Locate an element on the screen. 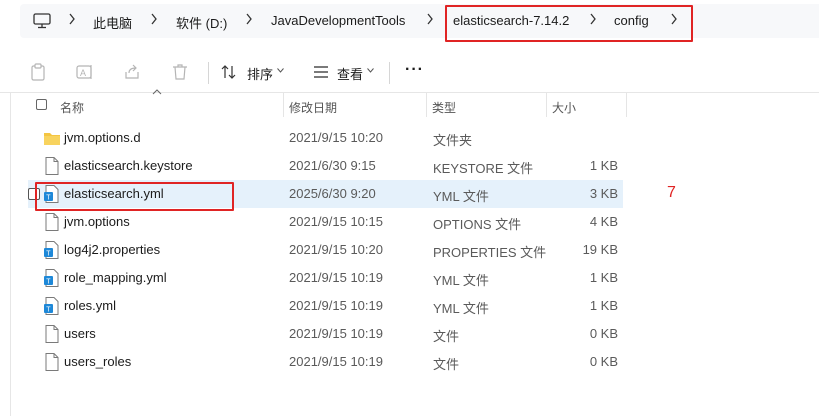 The image size is (819, 416). annotation-number: 7 is located at coordinates (671, 192).